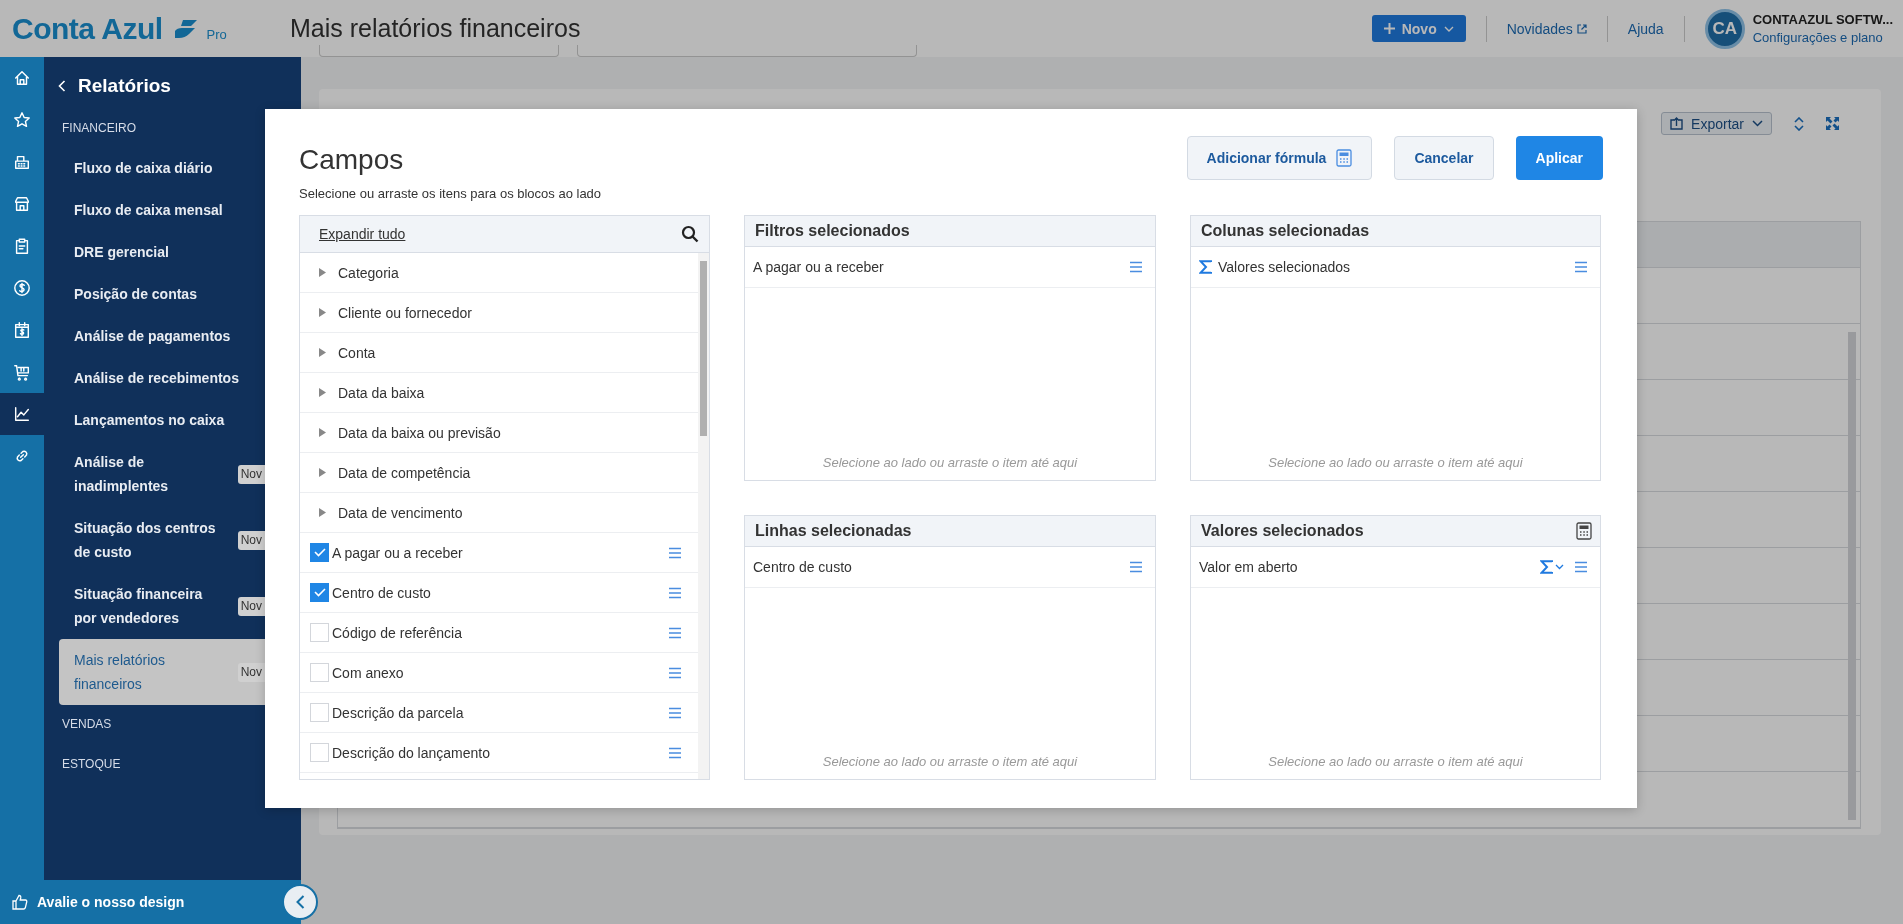 The height and width of the screenshot is (924, 1903). Describe the element at coordinates (499, 513) in the screenshot. I see `field-row: Data de vencimento` at that location.